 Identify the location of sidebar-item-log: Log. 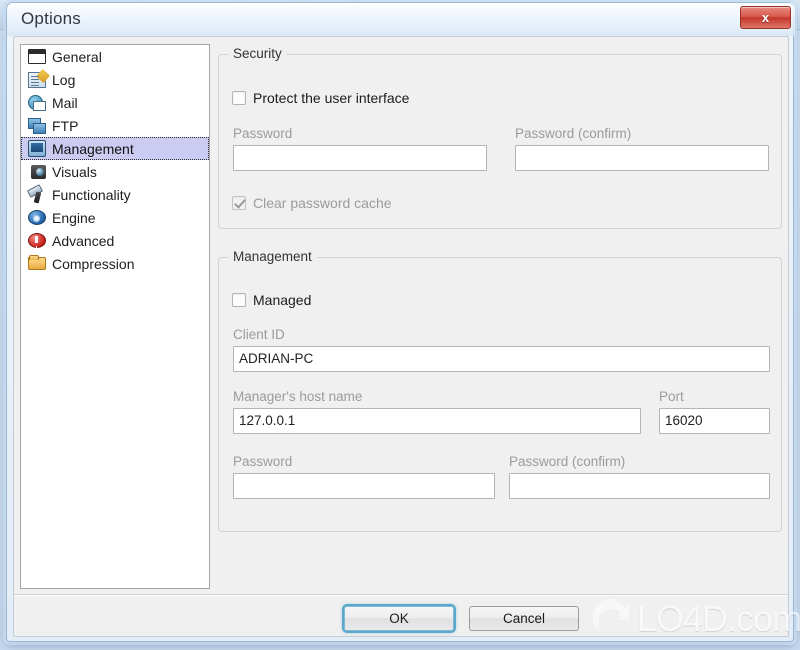
(115, 79).